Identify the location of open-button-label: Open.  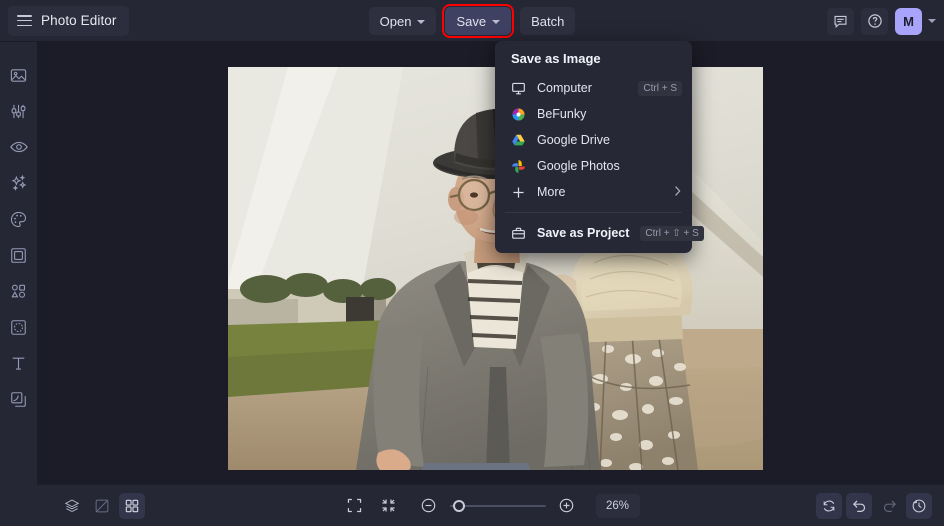
(395, 21).